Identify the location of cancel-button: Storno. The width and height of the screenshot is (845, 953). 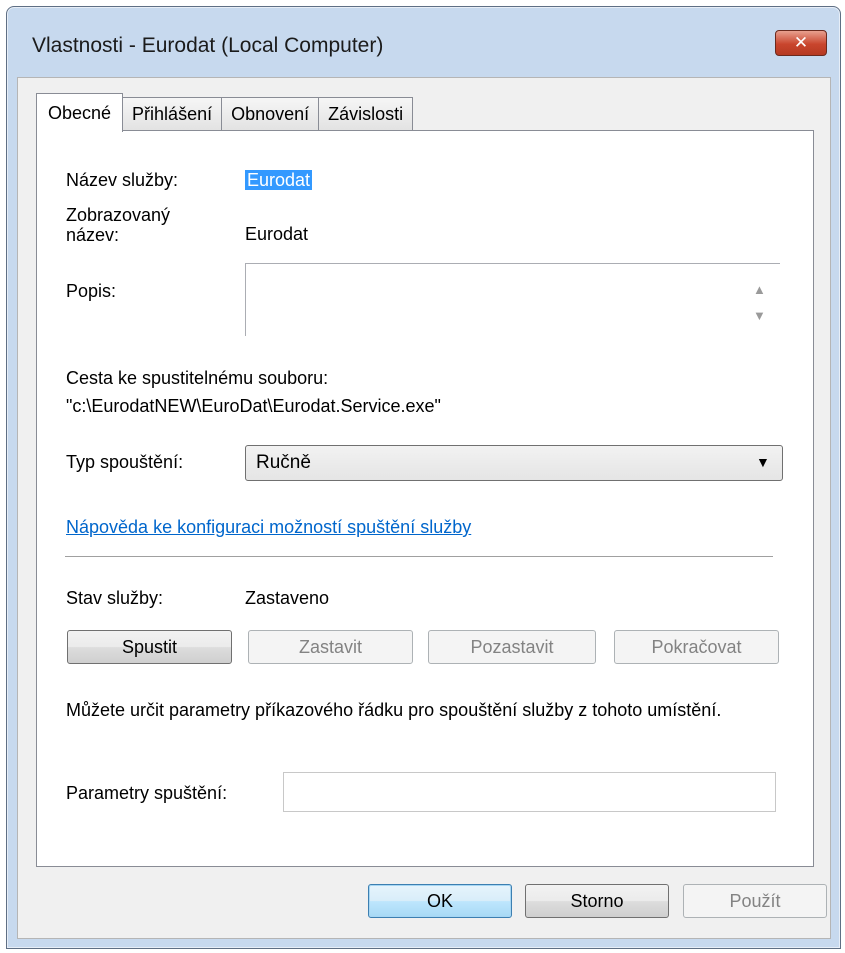
(597, 901).